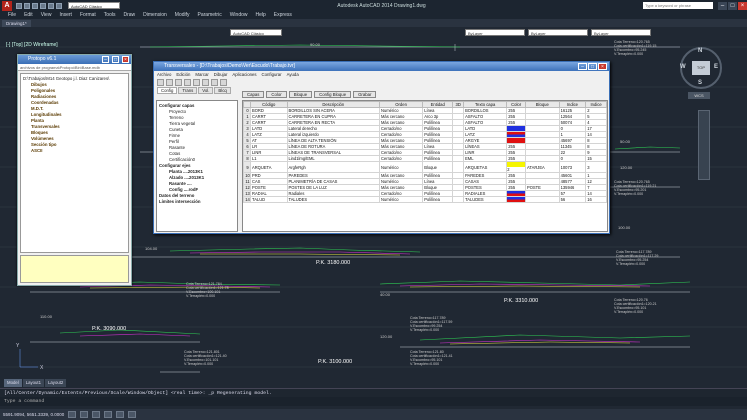 The height and width of the screenshot is (420, 747). Describe the element at coordinates (485, 167) in the screenshot. I see `table-cell: ARQUETAS` at that location.